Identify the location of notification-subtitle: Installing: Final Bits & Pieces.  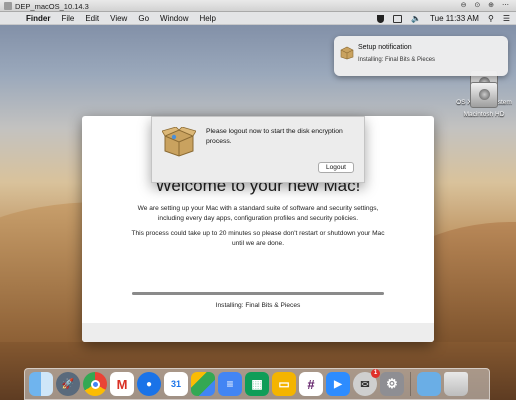
(397, 60).